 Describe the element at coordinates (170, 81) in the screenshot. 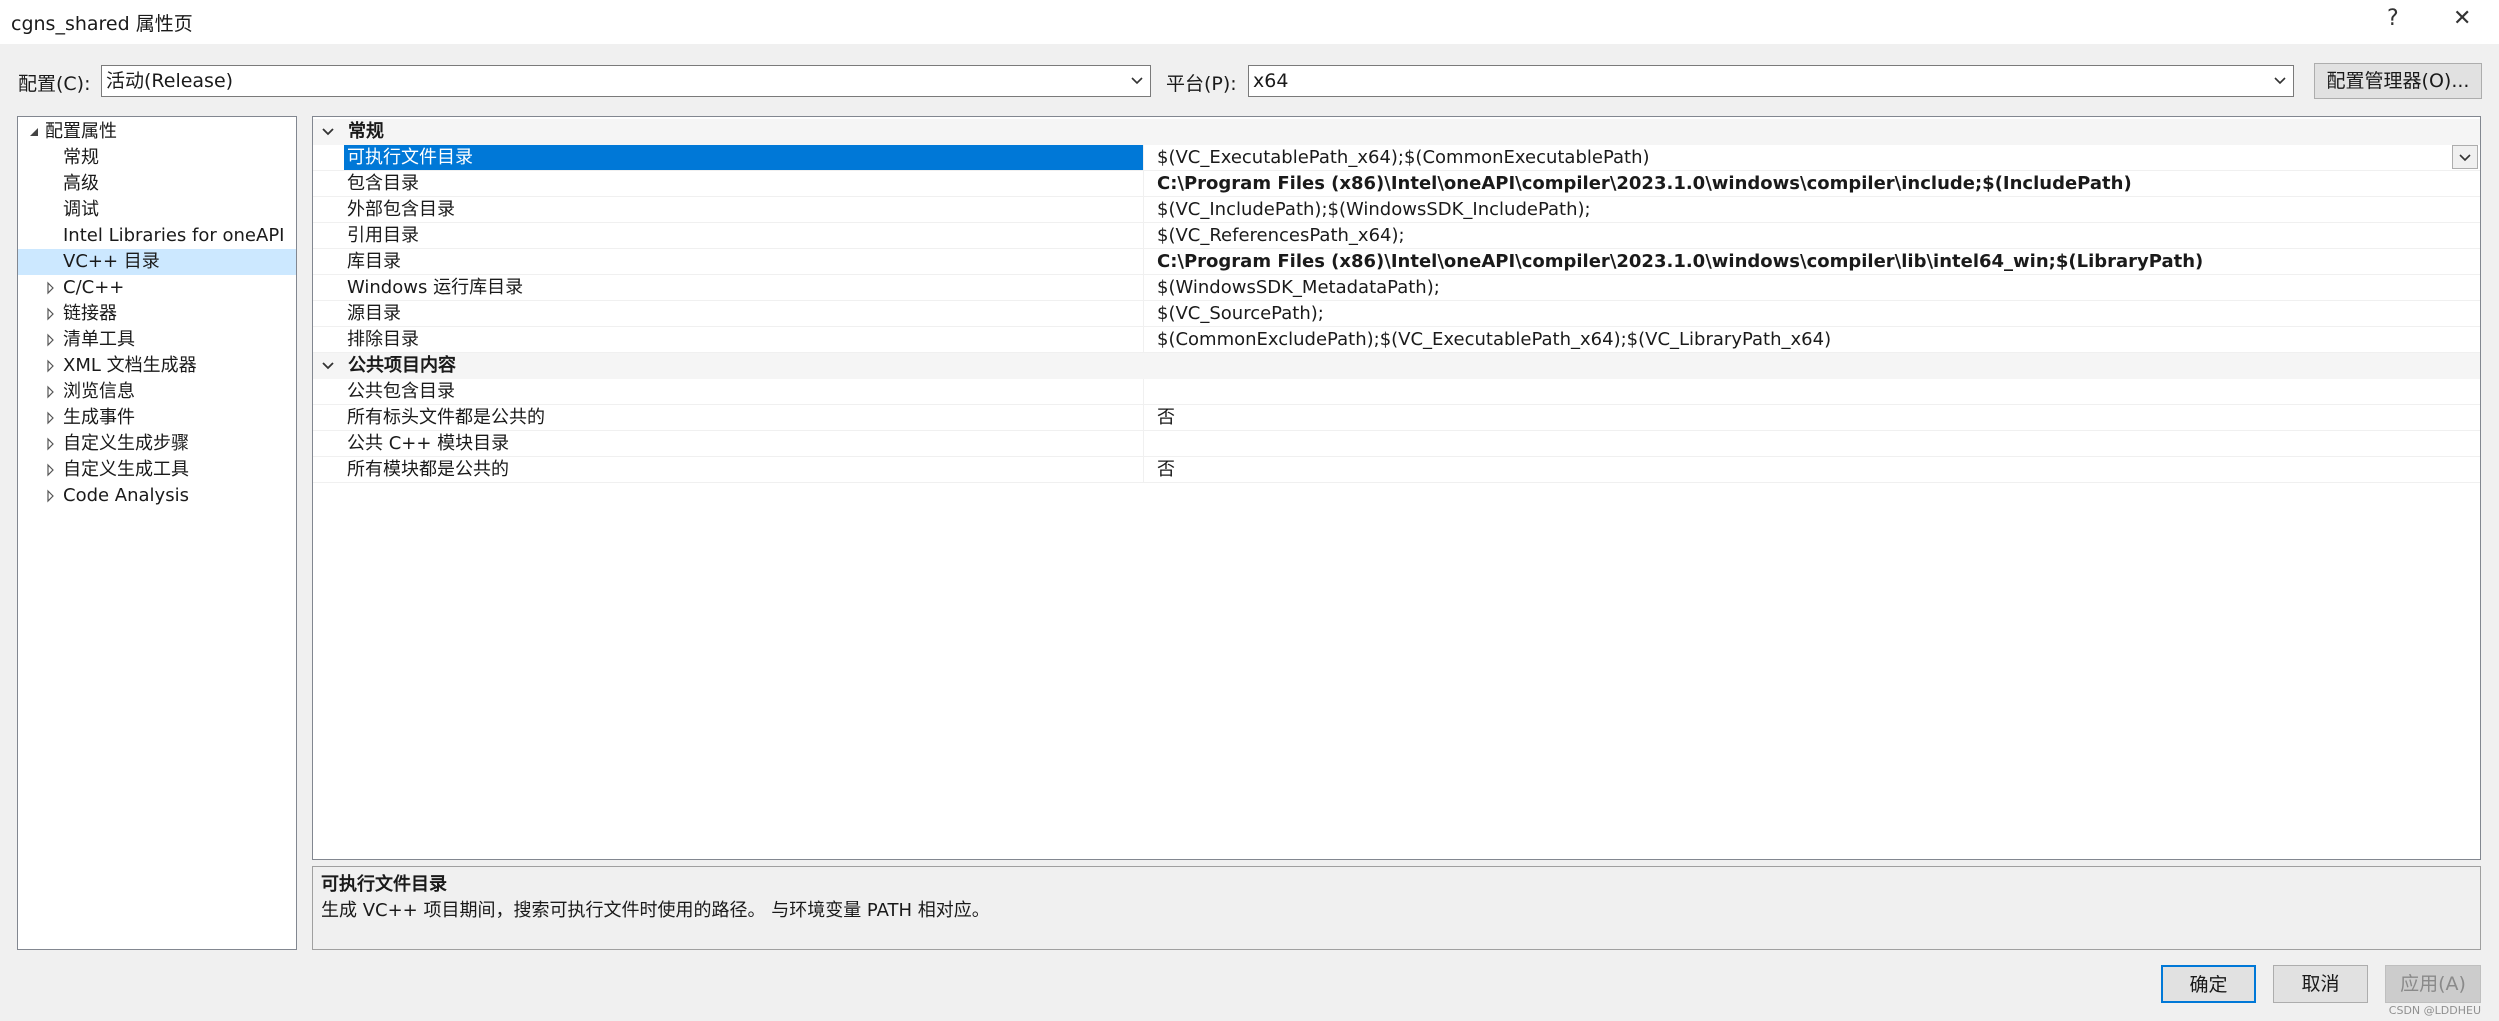

I see `config-value: 活动(Release)` at that location.